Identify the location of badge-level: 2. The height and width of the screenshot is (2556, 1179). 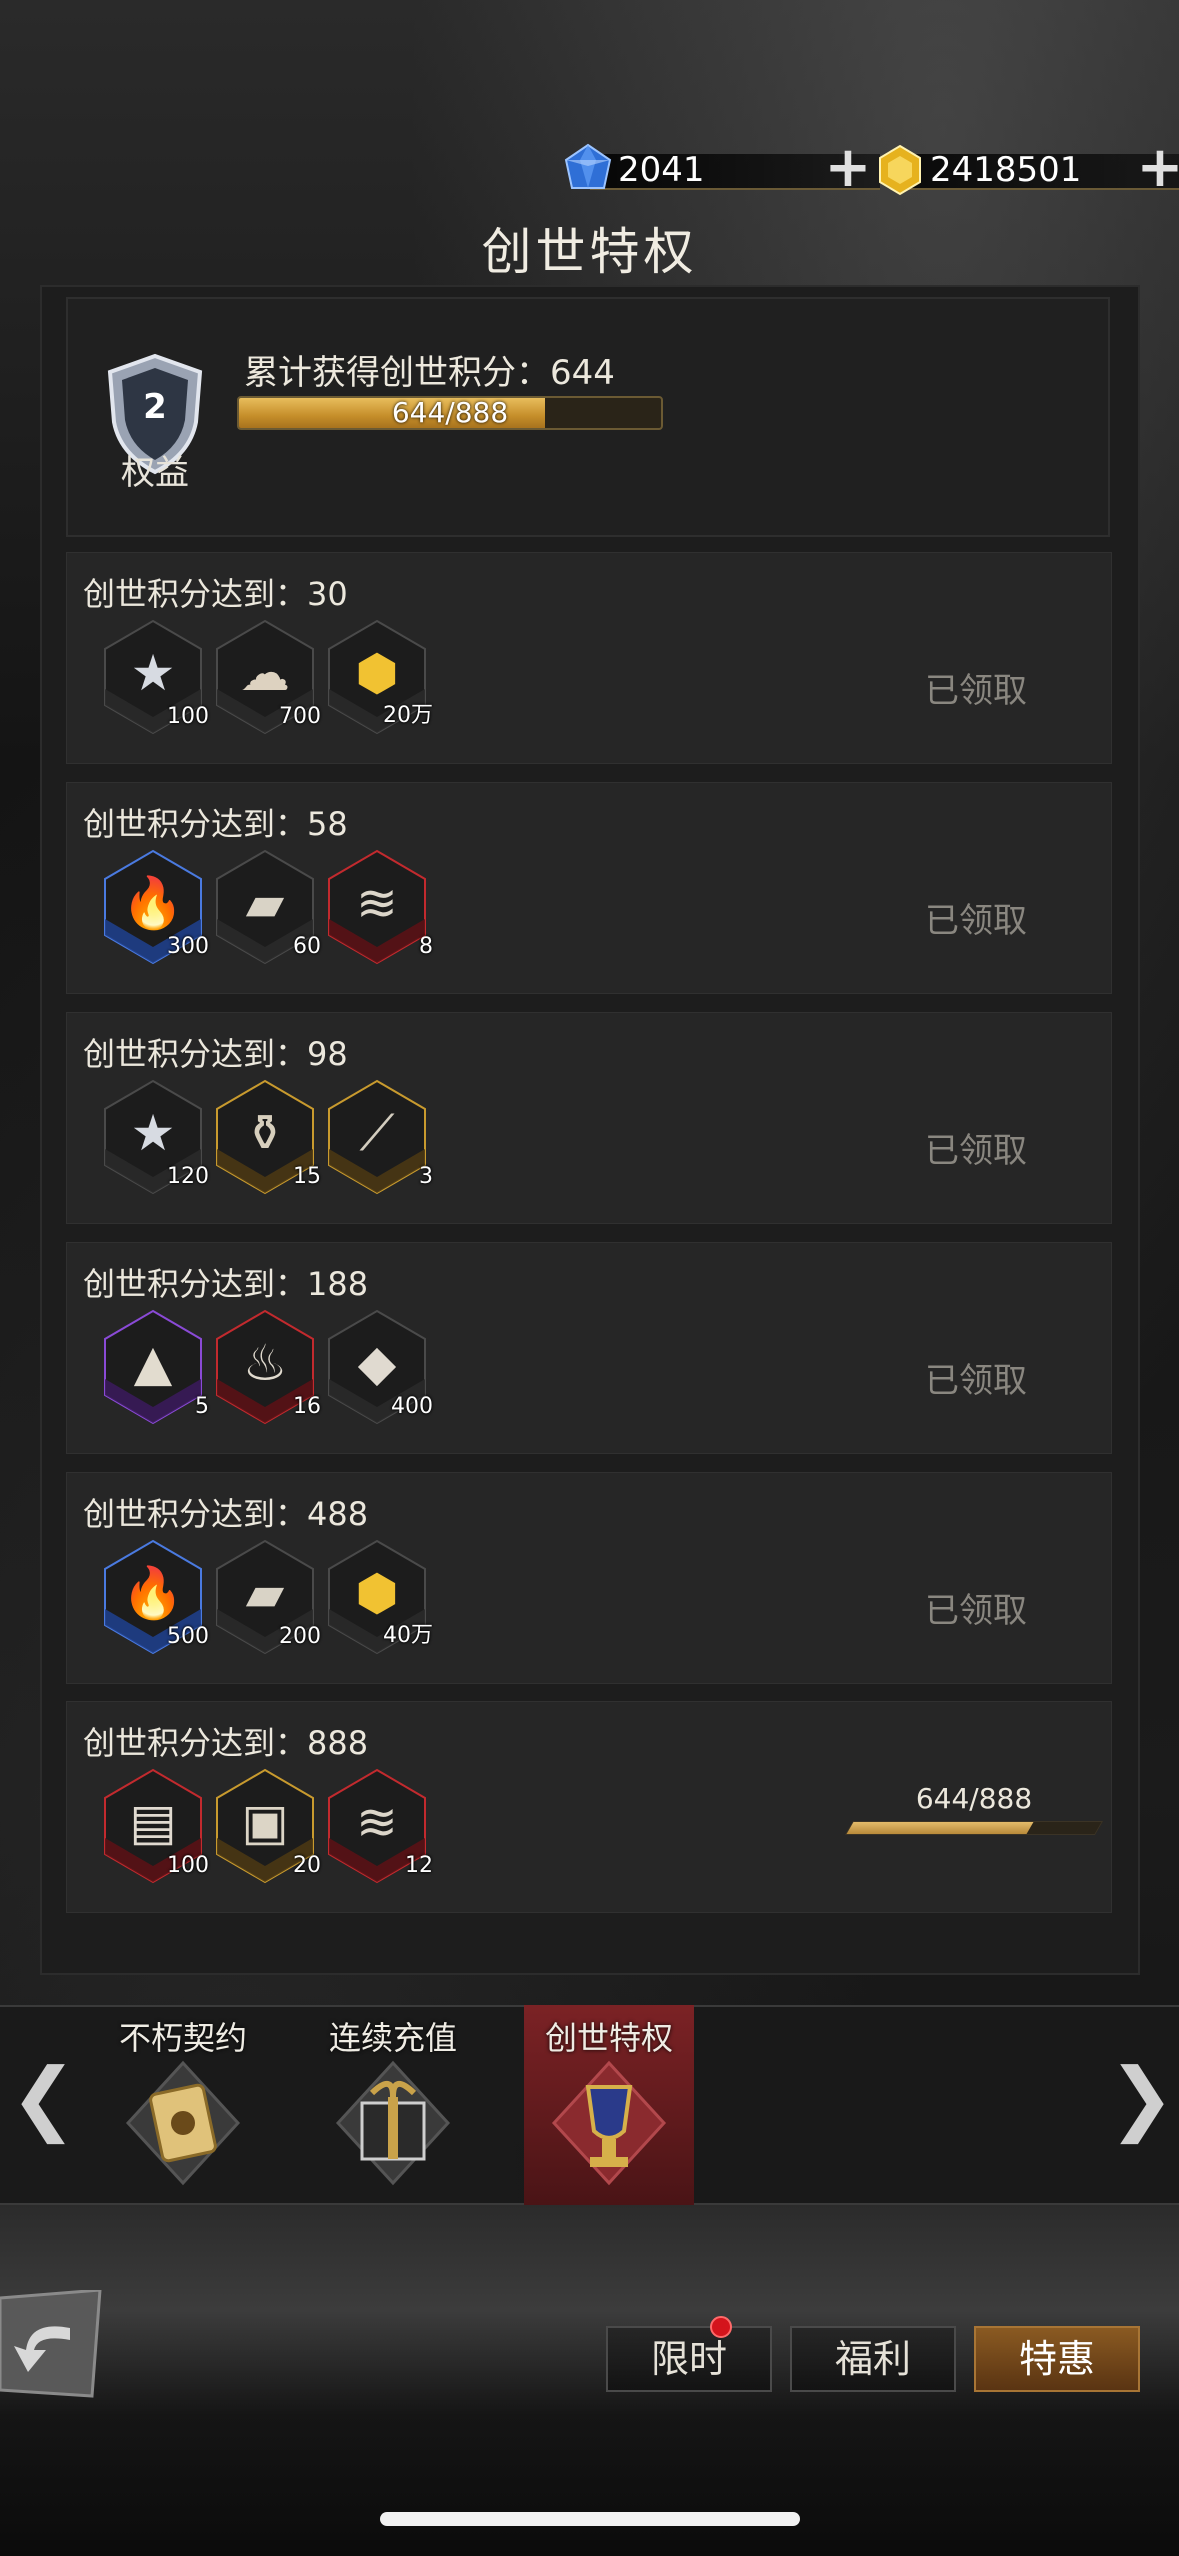
(155, 407).